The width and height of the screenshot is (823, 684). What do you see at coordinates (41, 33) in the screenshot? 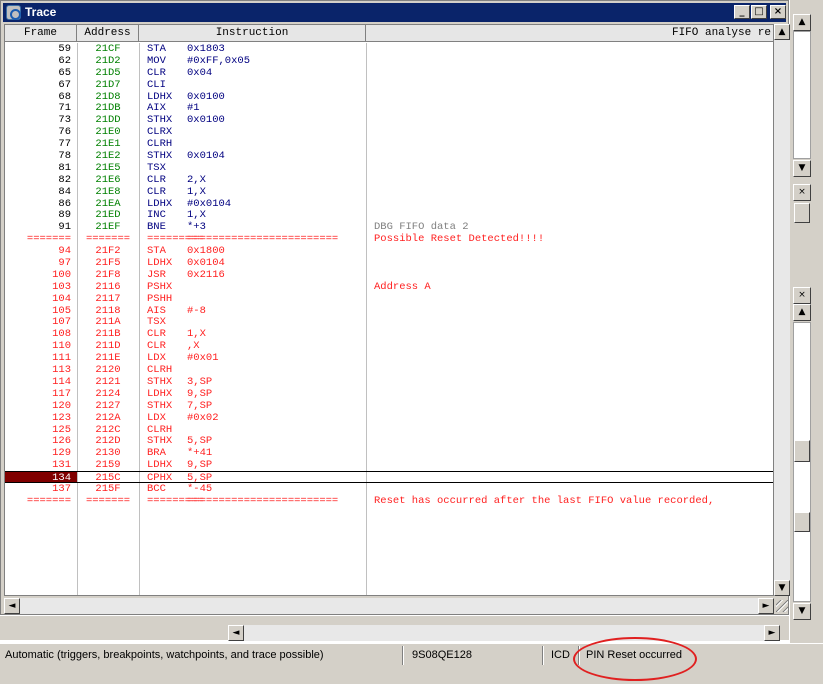
I see `column-header-frame: Frame` at bounding box center [41, 33].